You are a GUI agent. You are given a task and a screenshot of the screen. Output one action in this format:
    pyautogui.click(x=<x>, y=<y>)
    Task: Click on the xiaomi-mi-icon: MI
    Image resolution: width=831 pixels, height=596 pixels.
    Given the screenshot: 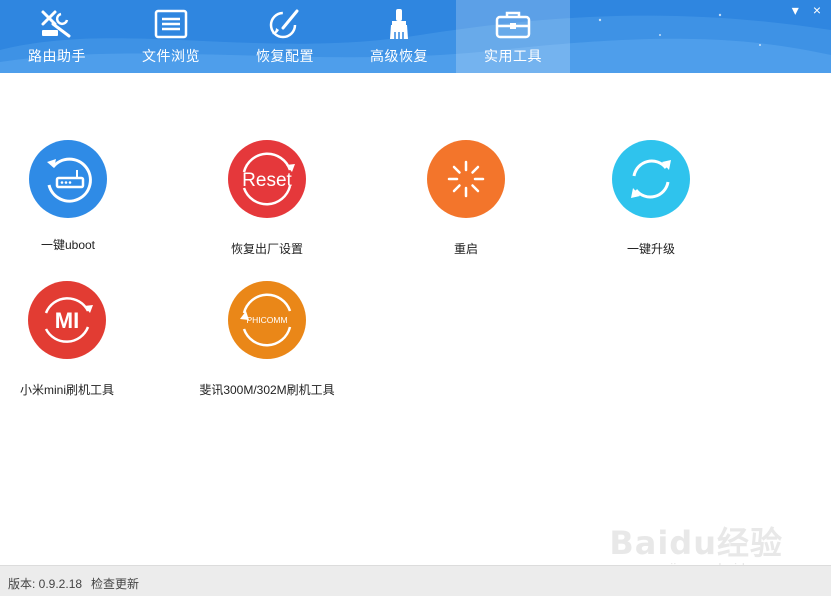 What is the action you would take?
    pyautogui.click(x=67, y=320)
    